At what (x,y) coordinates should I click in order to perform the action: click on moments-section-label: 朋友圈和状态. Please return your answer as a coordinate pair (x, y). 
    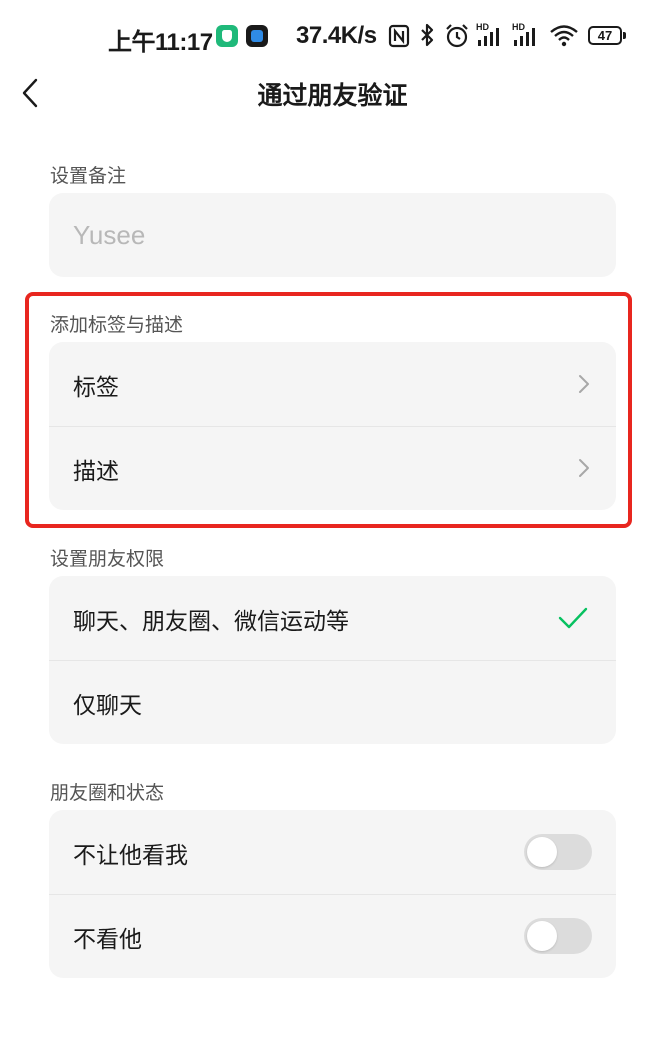
    Looking at the image, I should click on (107, 793).